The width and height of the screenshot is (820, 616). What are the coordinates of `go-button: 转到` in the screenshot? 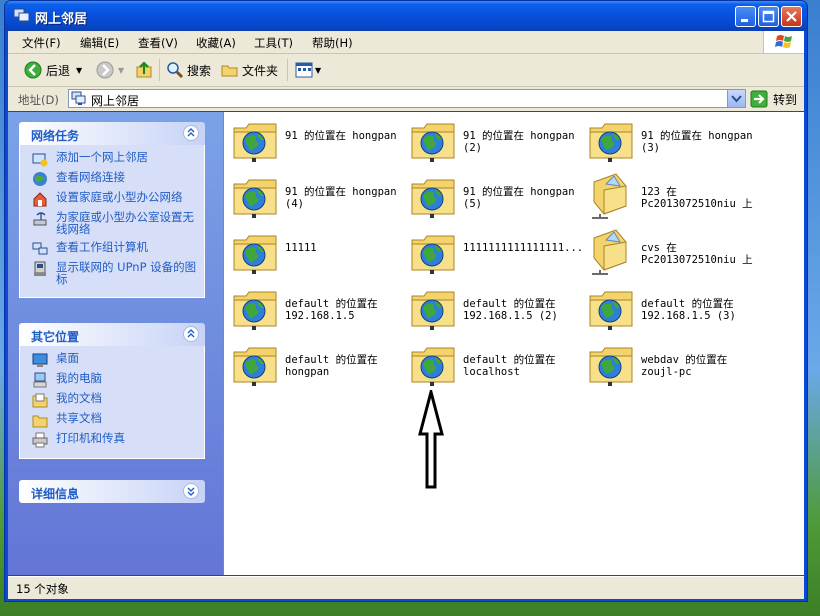 It's located at (773, 99).